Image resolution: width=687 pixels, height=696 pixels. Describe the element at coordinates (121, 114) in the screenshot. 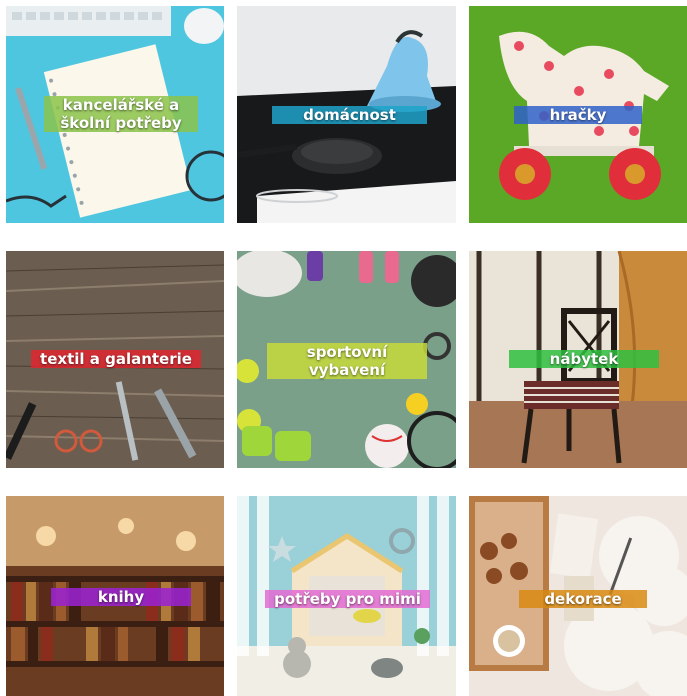

I see `category-label: kancelářské a školní potřeby` at that location.